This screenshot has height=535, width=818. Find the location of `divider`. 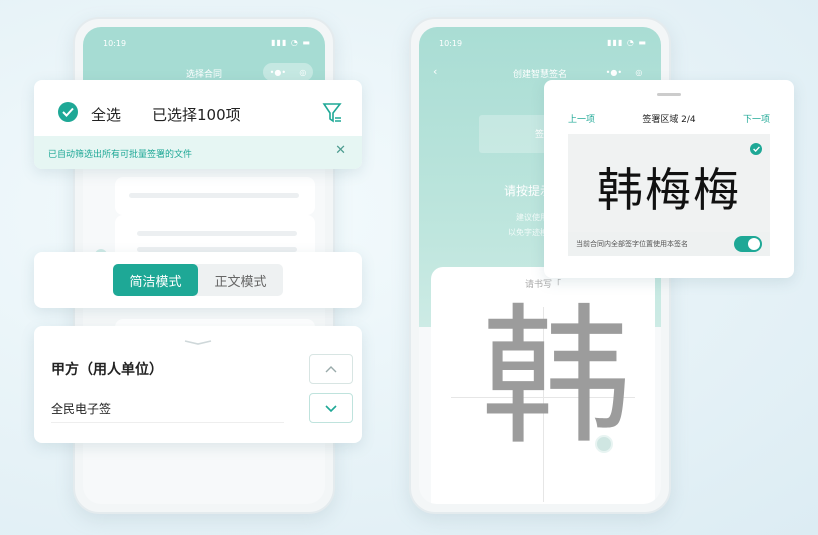

divider is located at coordinates (167, 422).